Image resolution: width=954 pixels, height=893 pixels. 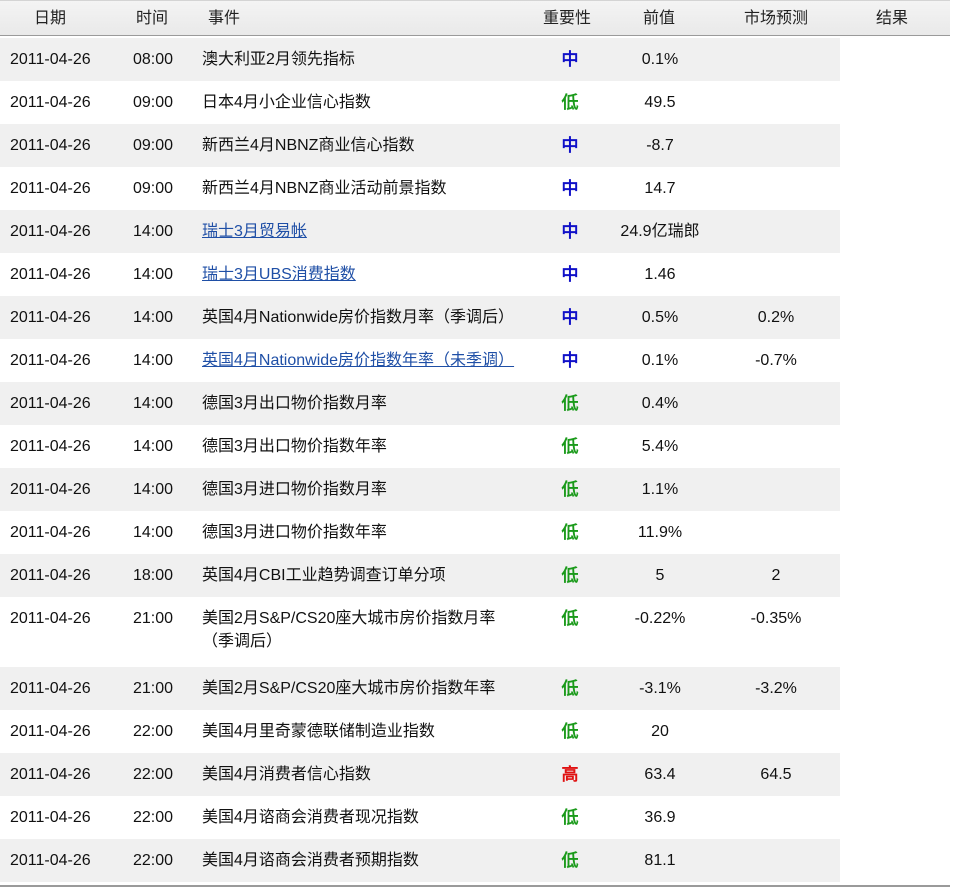 What do you see at coordinates (294, 489) in the screenshot?
I see `event-name: 德国3月进口物价指数月率` at bounding box center [294, 489].